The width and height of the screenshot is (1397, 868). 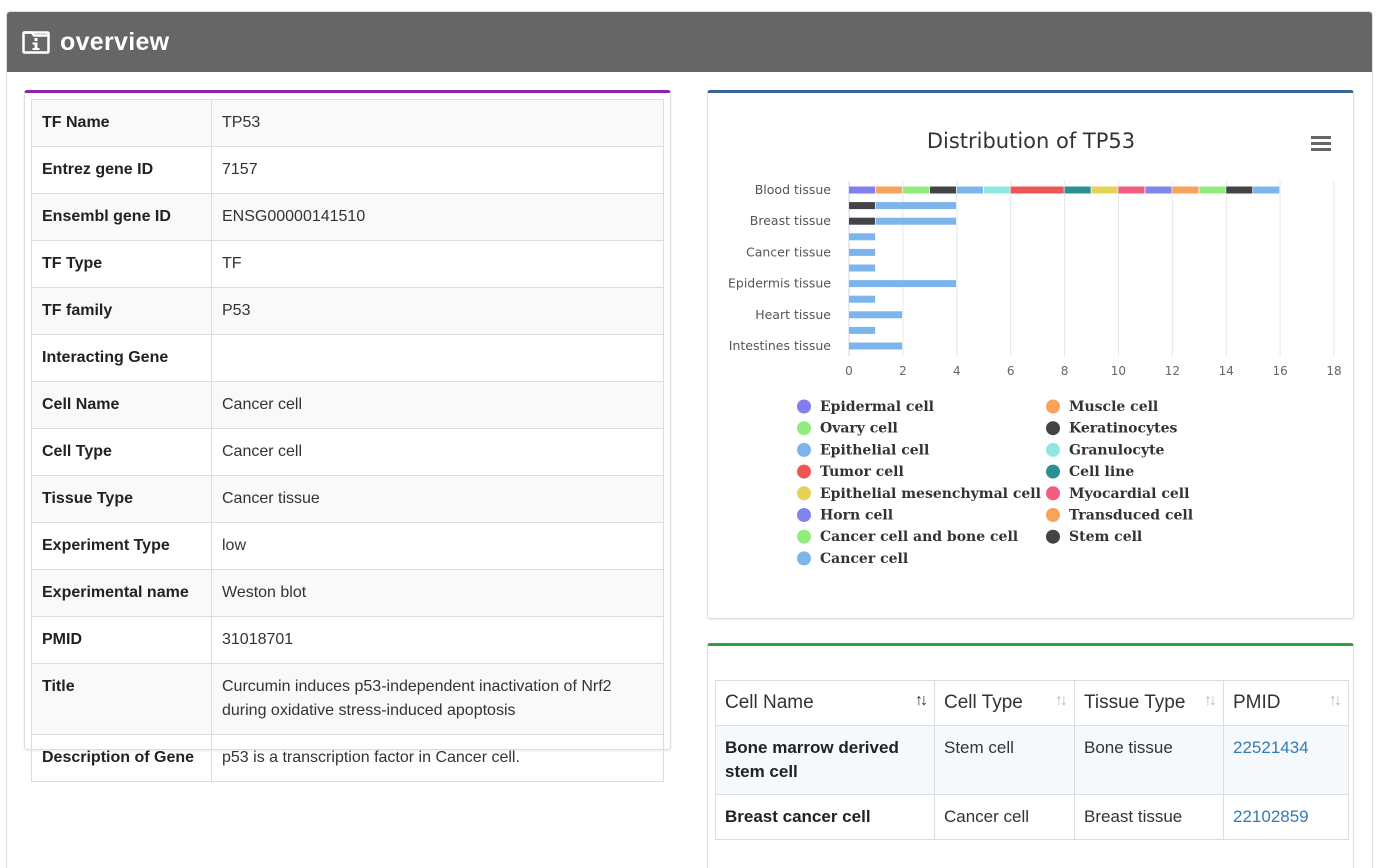 What do you see at coordinates (1101, 472) in the screenshot?
I see `legend-item: Cell line` at bounding box center [1101, 472].